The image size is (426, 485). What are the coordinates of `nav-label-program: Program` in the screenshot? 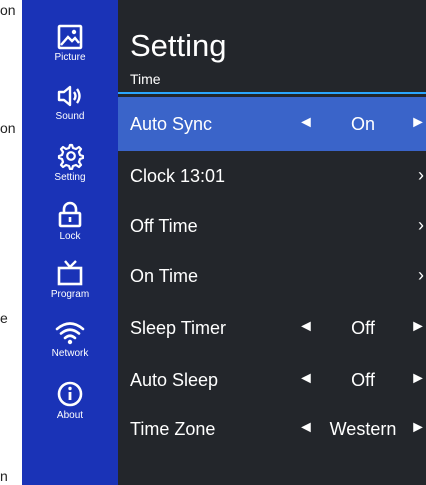 It's located at (70, 294).